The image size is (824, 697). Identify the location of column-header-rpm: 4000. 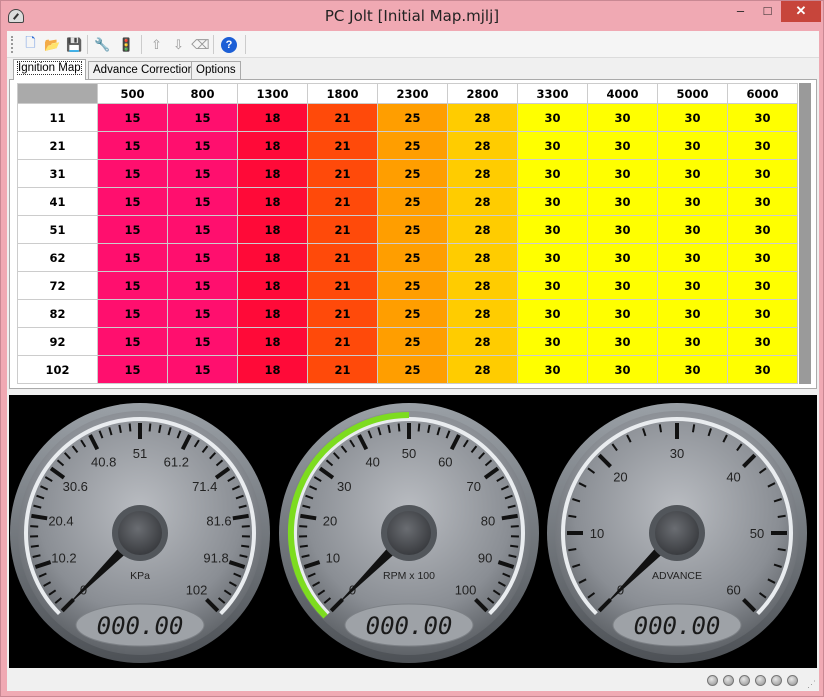
(622, 93).